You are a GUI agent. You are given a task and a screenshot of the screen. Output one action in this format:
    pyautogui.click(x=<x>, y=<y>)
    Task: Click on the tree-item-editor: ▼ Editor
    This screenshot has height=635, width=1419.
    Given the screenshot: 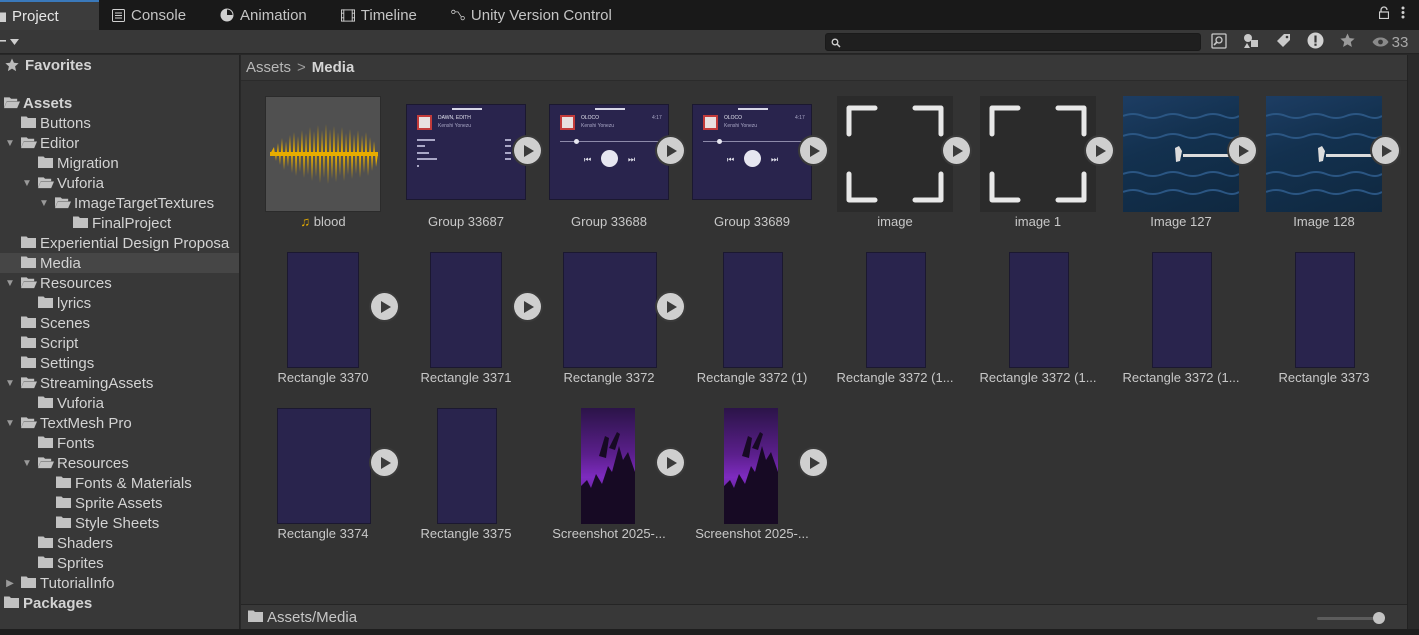 What is the action you would take?
    pyautogui.click(x=119, y=143)
    